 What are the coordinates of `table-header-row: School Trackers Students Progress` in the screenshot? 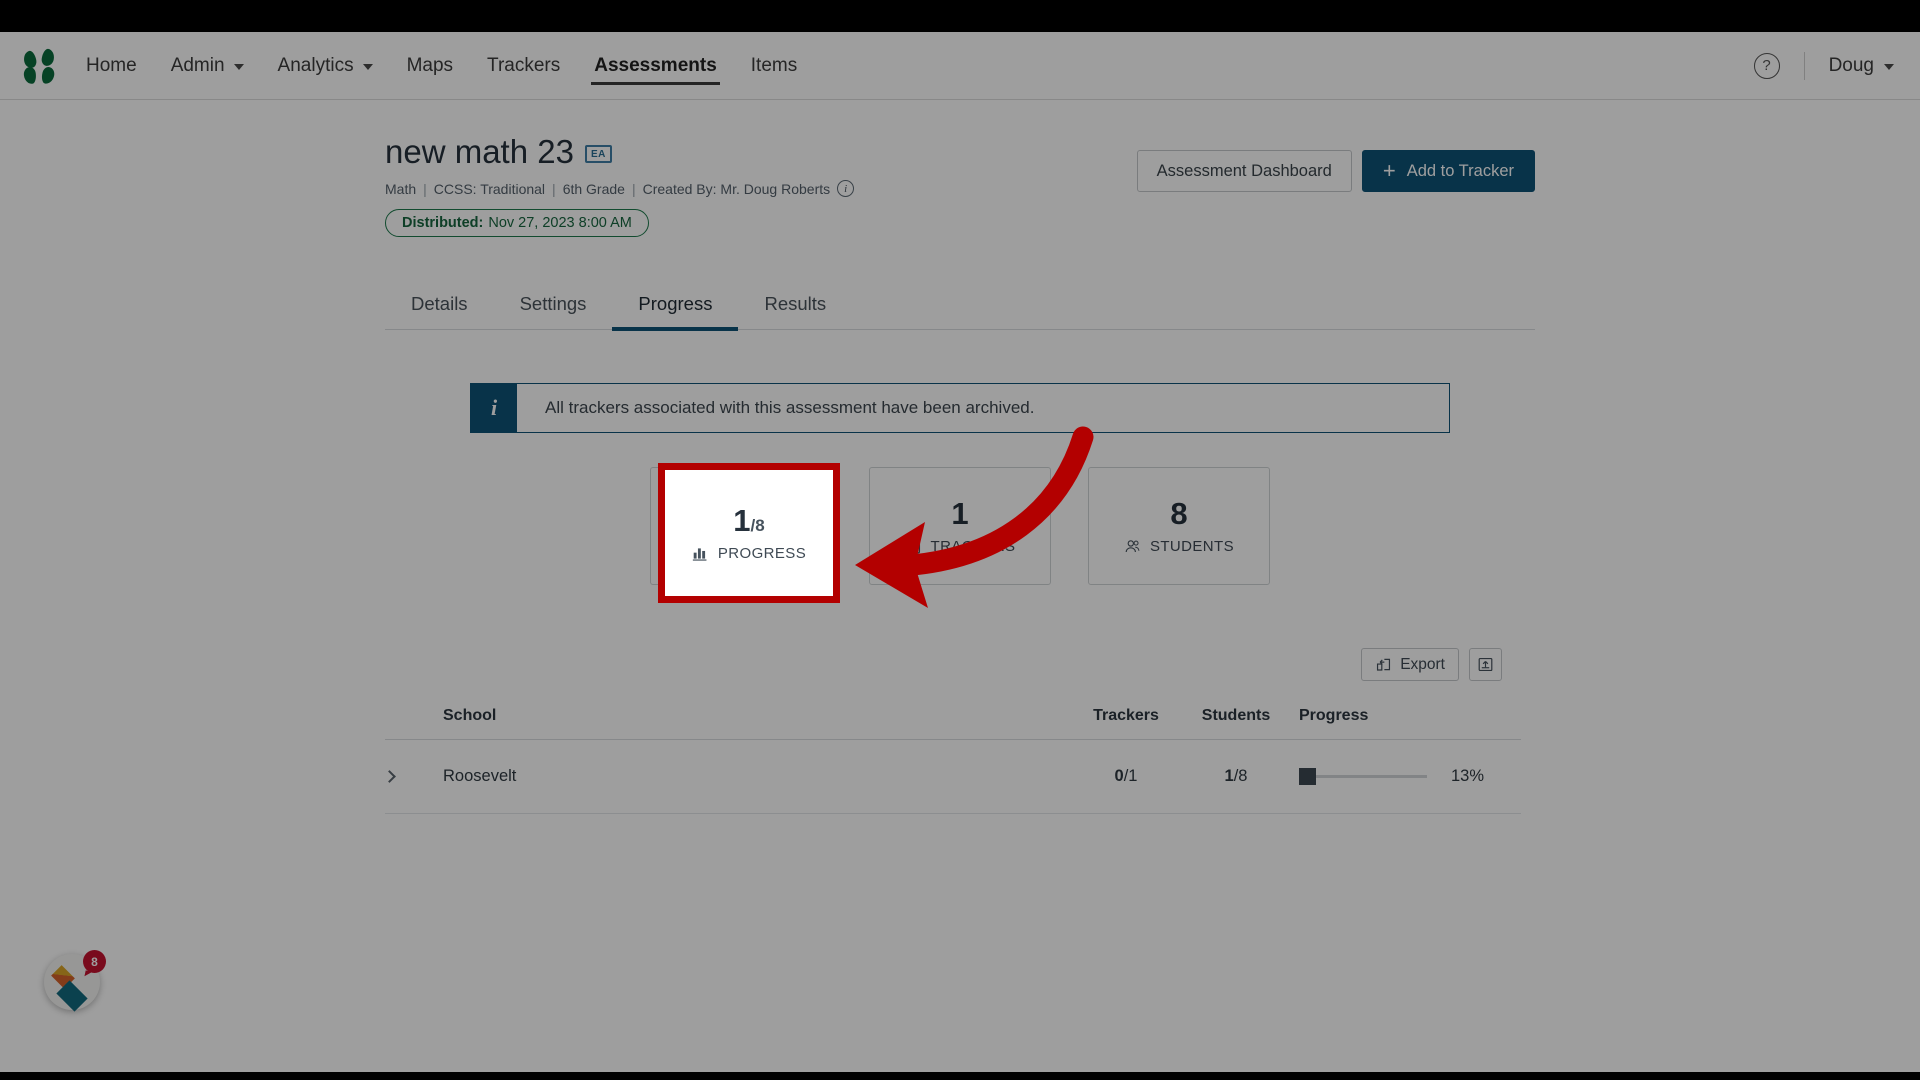 It's located at (953, 721).